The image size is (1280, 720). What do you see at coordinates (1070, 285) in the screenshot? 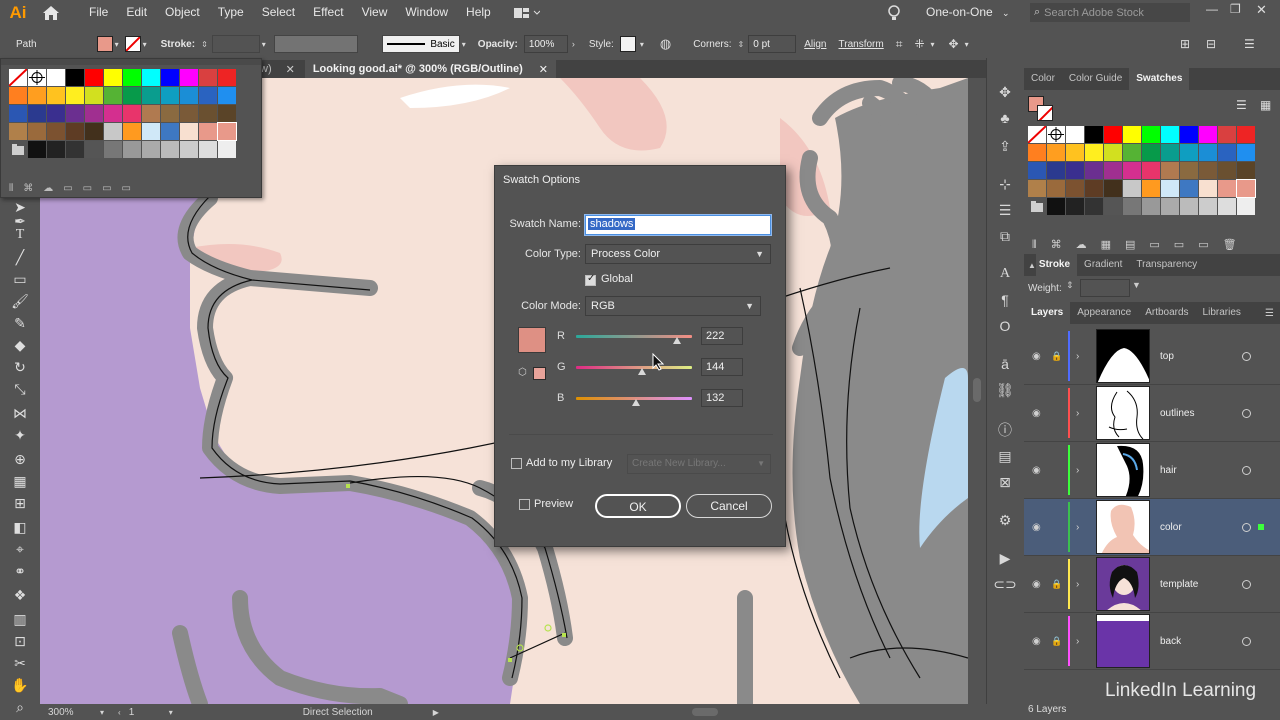
I see `weight-stepper: ⇕` at bounding box center [1070, 285].